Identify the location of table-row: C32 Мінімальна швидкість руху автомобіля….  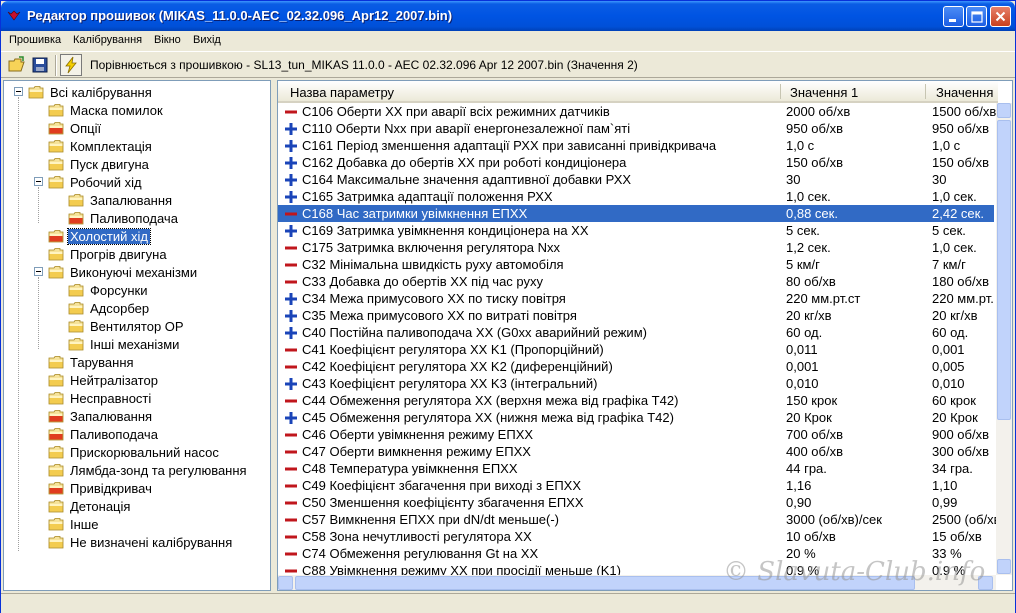
(636, 264).